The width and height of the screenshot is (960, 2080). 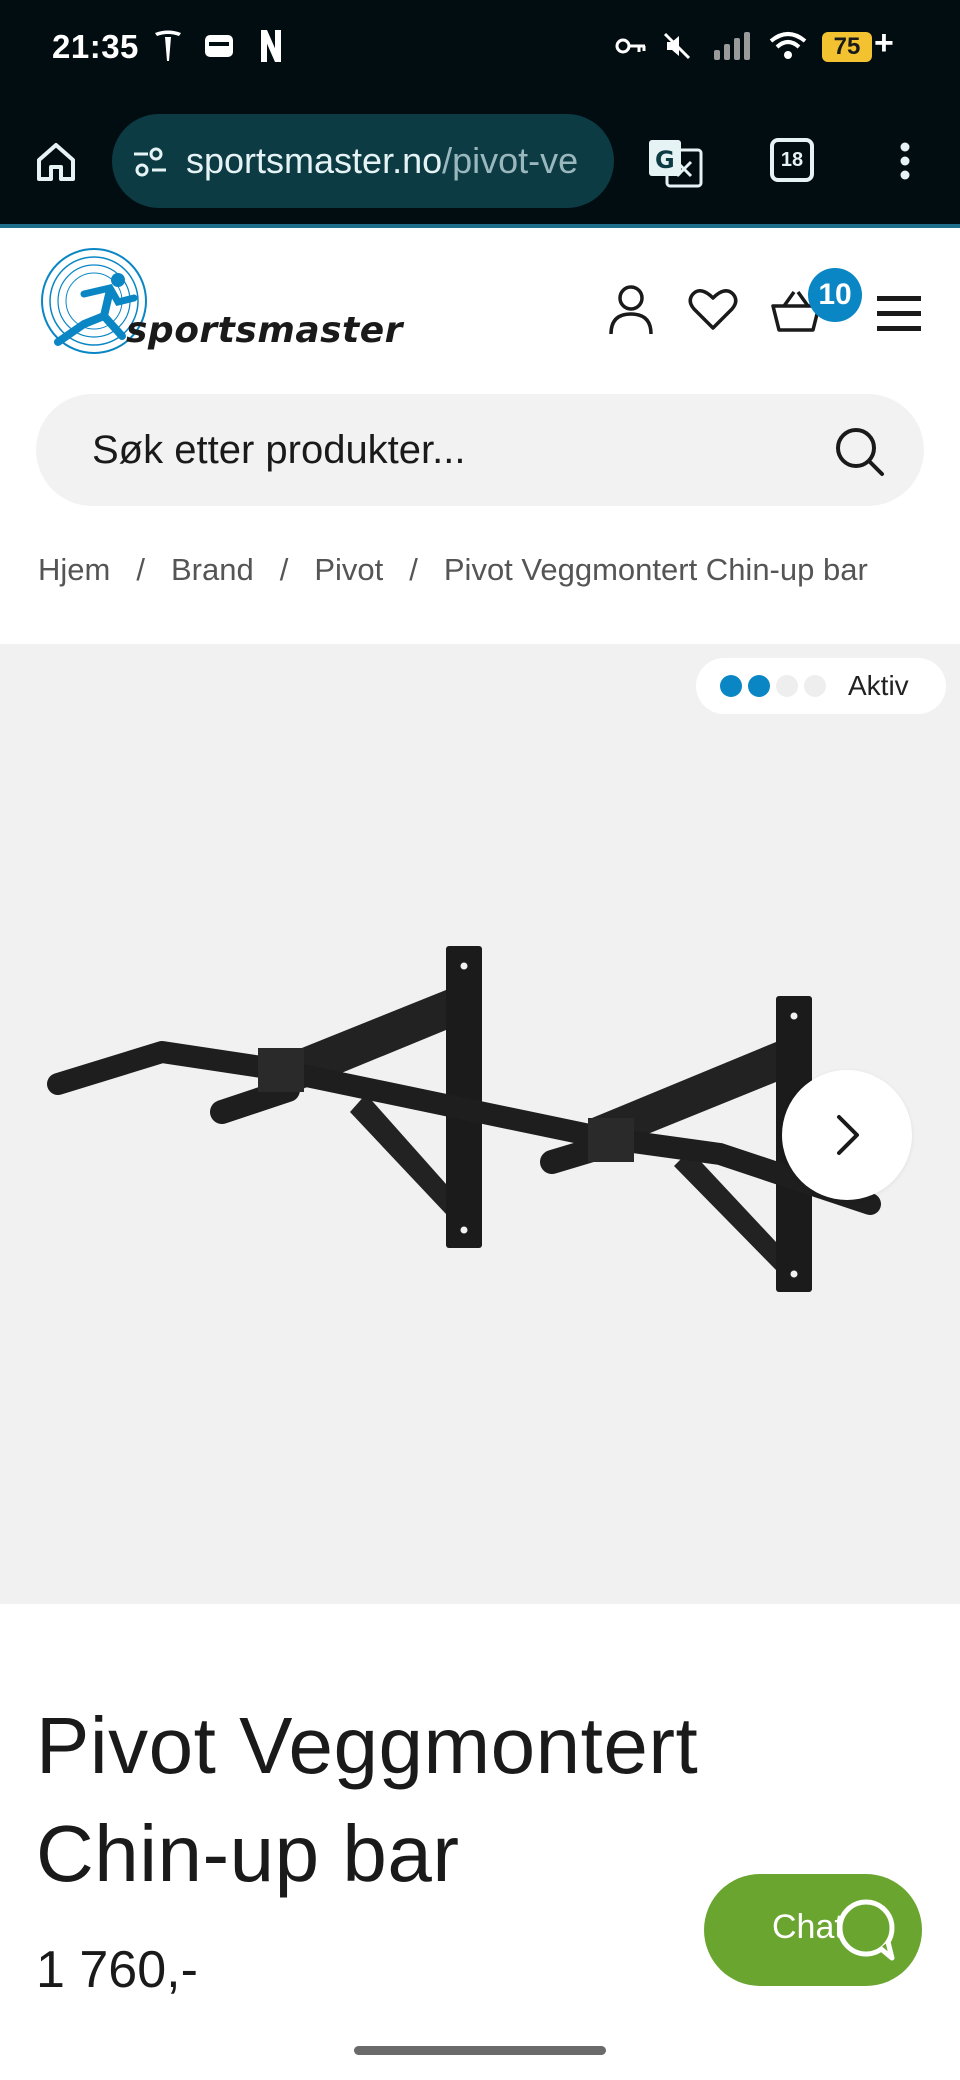 What do you see at coordinates (271, 46) in the screenshot?
I see `netflix-icon` at bounding box center [271, 46].